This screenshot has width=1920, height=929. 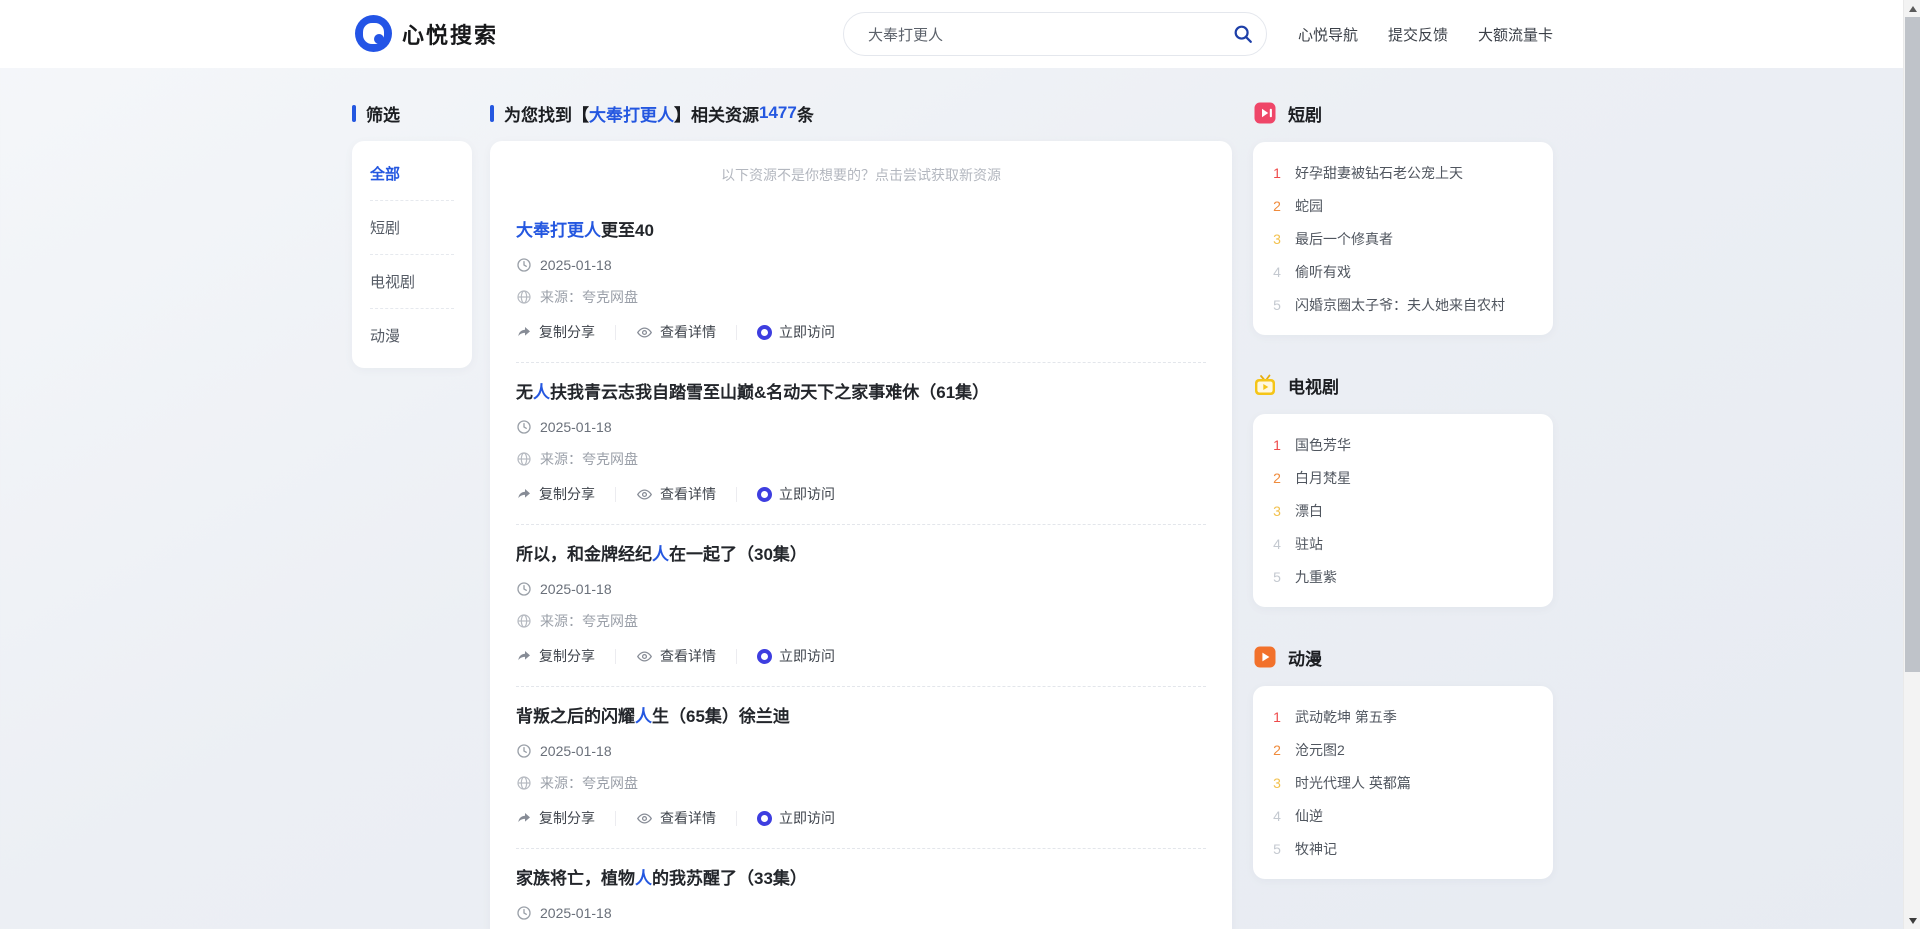 I want to click on ranking-item: 5 闪婚京圈太子爷：夫人她来自农村, so click(x=1403, y=304).